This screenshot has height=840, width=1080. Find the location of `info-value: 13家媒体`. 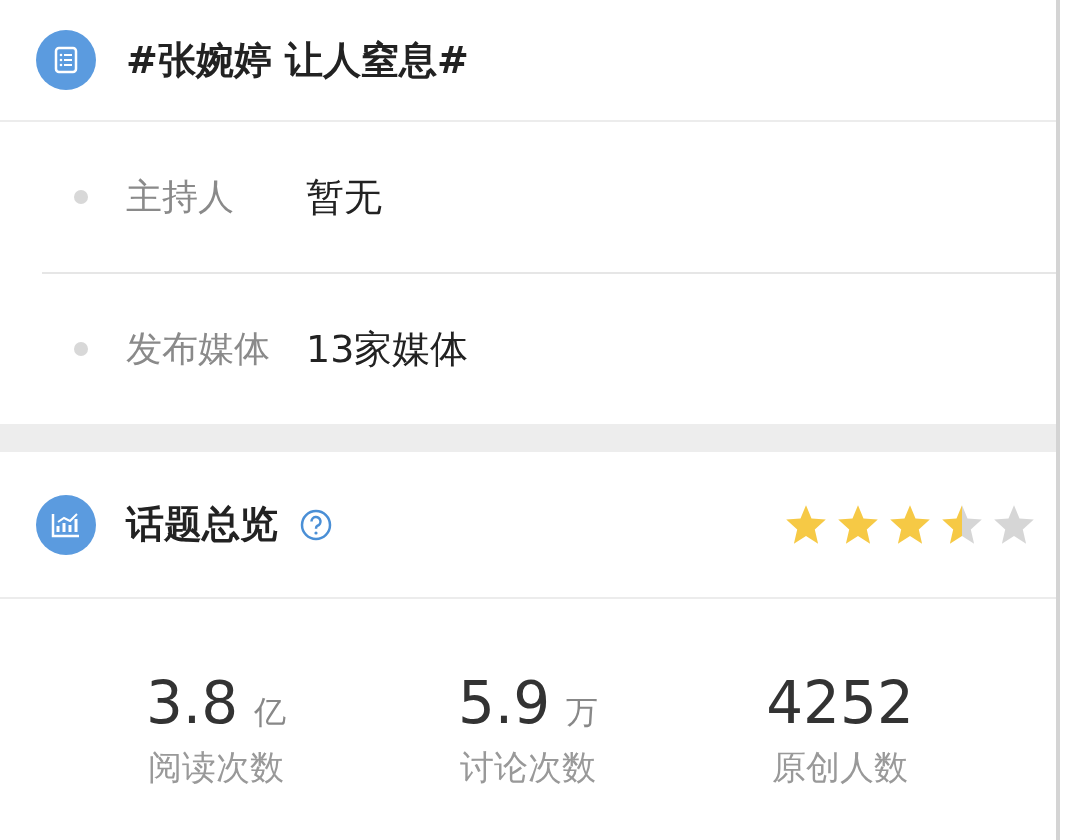

info-value: 13家媒体 is located at coordinates (387, 349).